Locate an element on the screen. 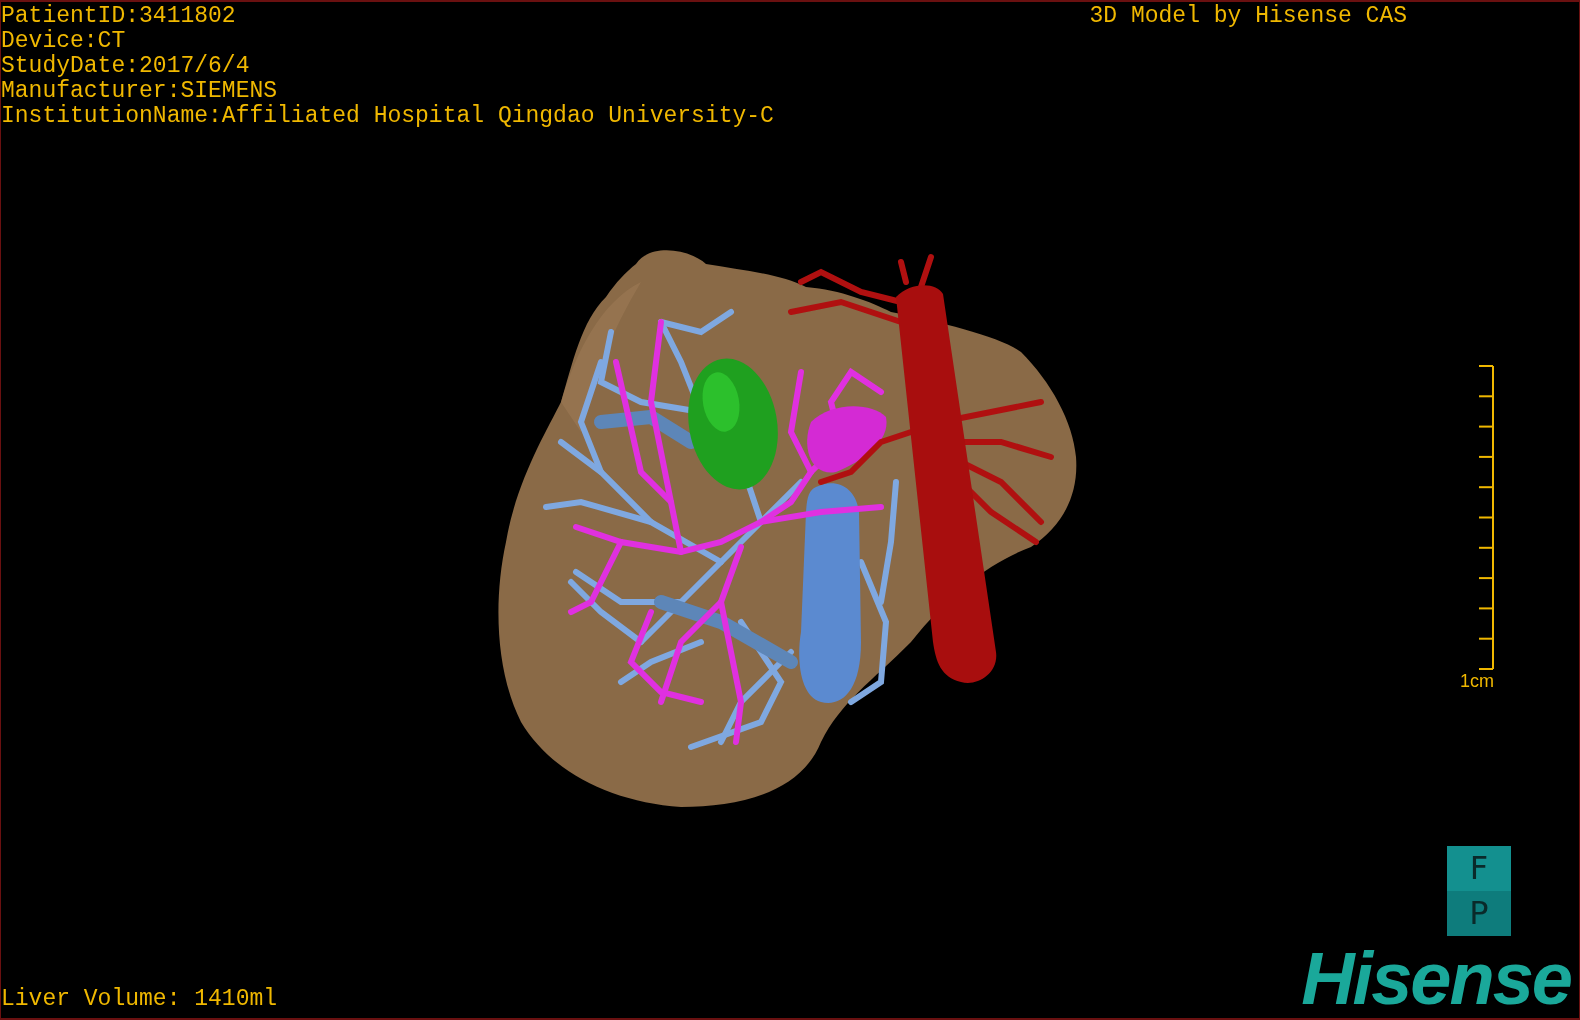  study-info-line: PatientID:3411802 is located at coordinates (119, 16).